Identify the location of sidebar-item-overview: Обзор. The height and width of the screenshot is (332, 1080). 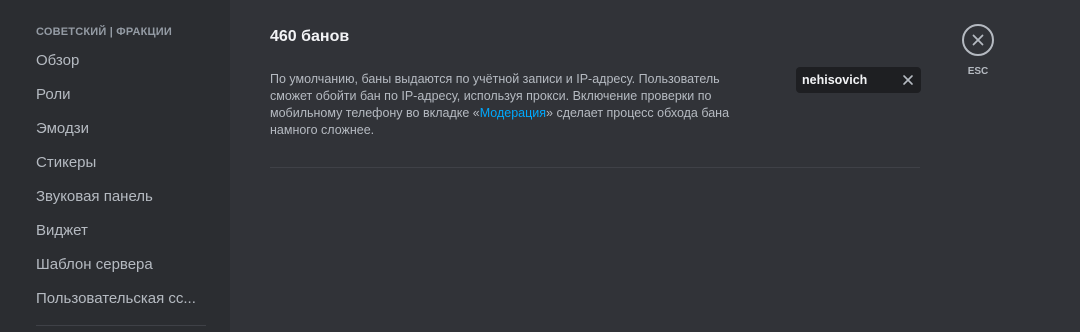
(119, 63).